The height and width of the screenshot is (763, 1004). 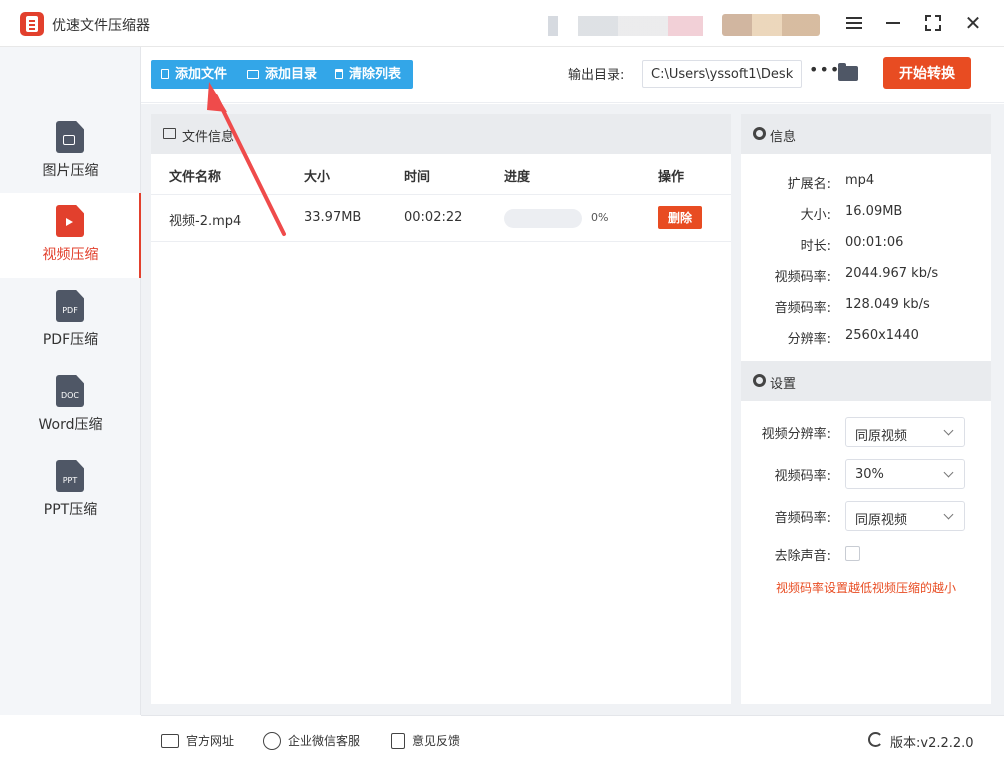 I want to click on gear-icon, so click(x=759, y=133).